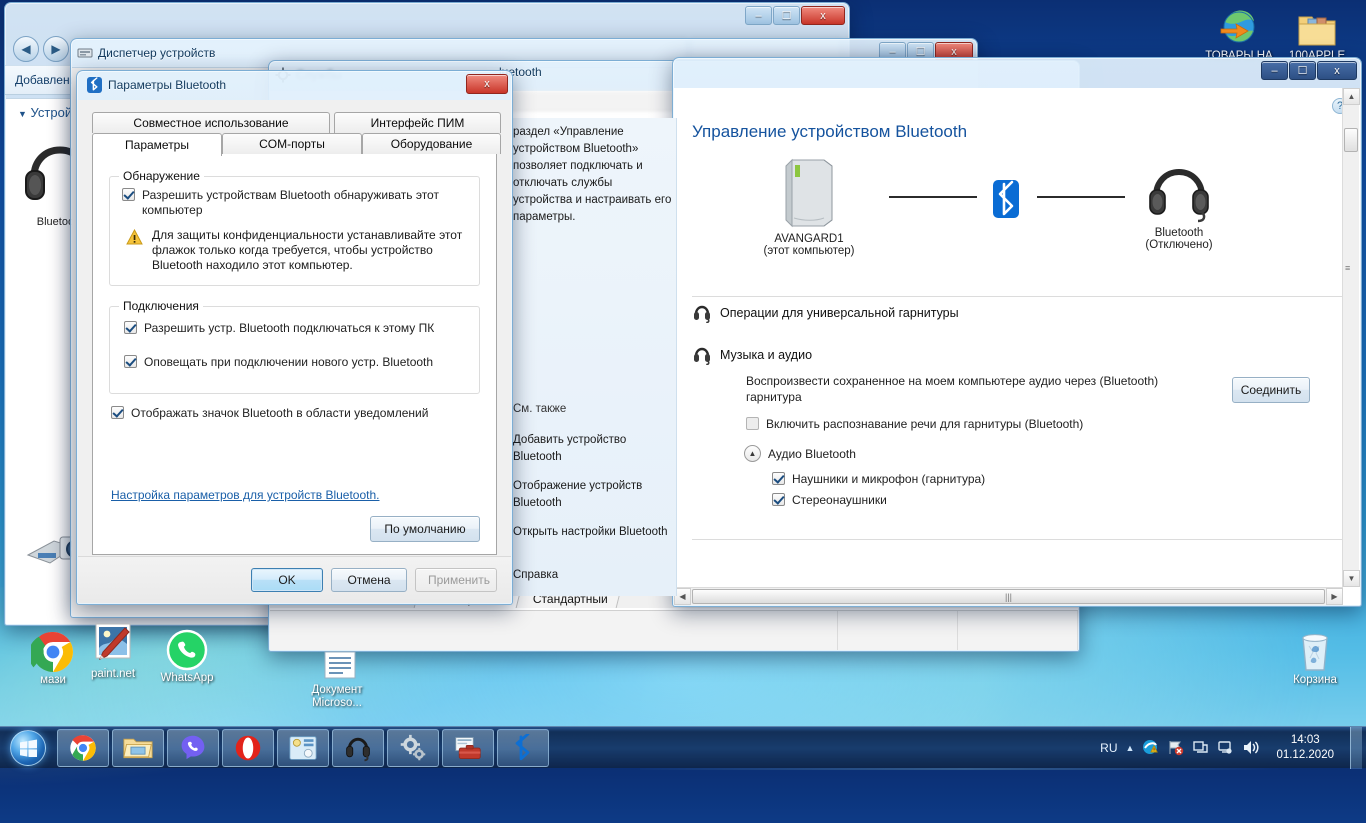 This screenshot has width=1366, height=823. What do you see at coordinates (839, 313) in the screenshot?
I see `section-title: Операции для универсальной гарнитуры` at bounding box center [839, 313].